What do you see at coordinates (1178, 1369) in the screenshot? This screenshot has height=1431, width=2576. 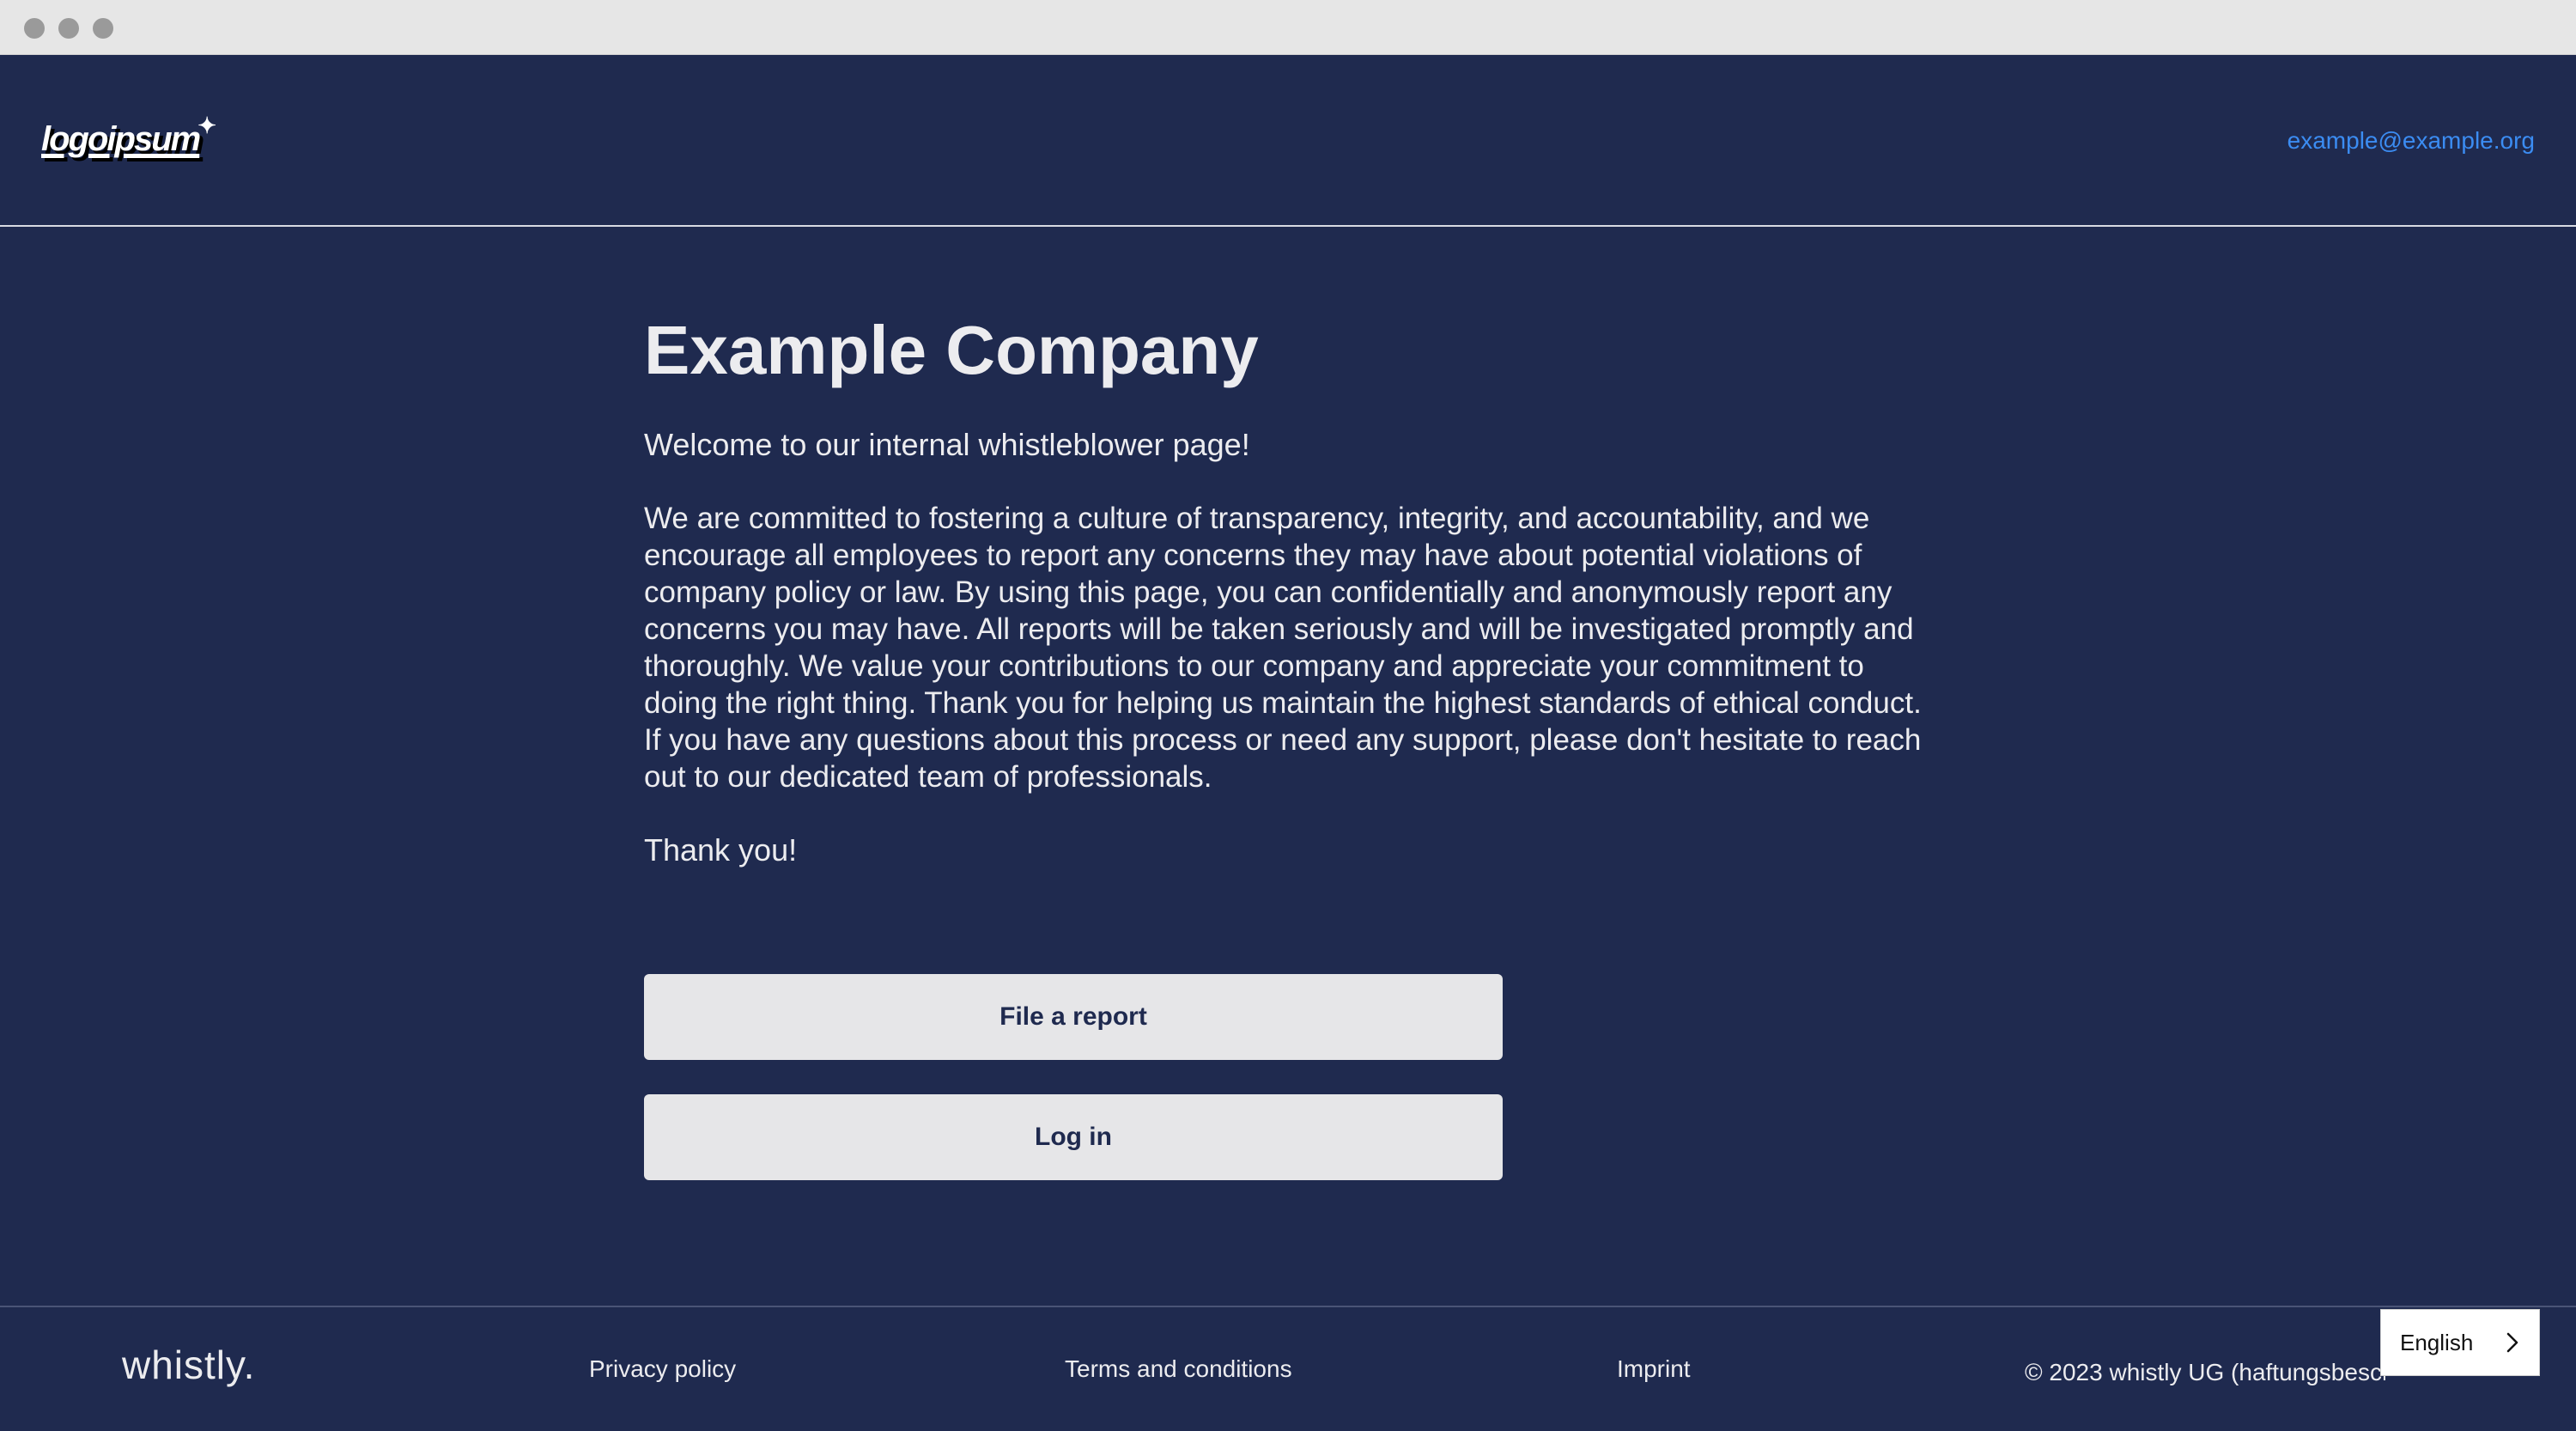 I see `terms-link: Terms and conditions` at bounding box center [1178, 1369].